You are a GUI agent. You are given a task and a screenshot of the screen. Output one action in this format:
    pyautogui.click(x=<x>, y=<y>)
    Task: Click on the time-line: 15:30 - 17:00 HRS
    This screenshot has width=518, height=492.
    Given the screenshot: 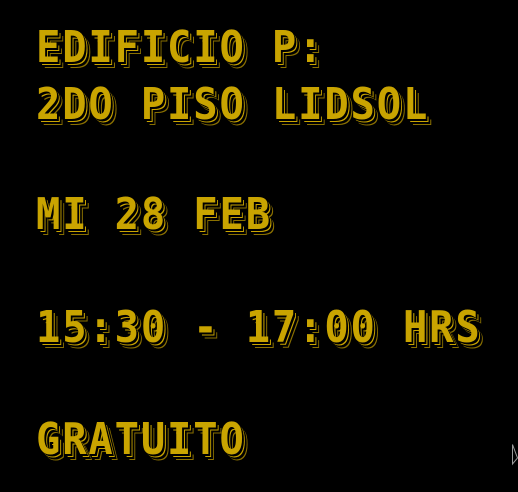 What is the action you would take?
    pyautogui.click(x=259, y=327)
    